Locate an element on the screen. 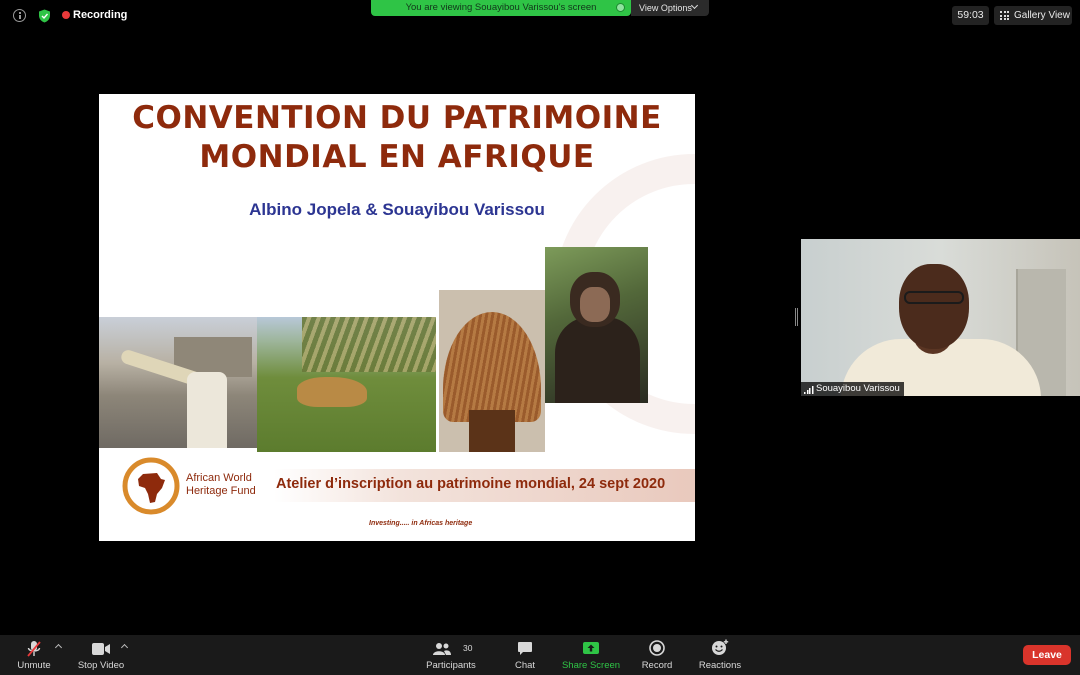 The width and height of the screenshot is (1080, 675). slide-title-line2: MONDIAL EN AFRIQUE is located at coordinates (397, 157).